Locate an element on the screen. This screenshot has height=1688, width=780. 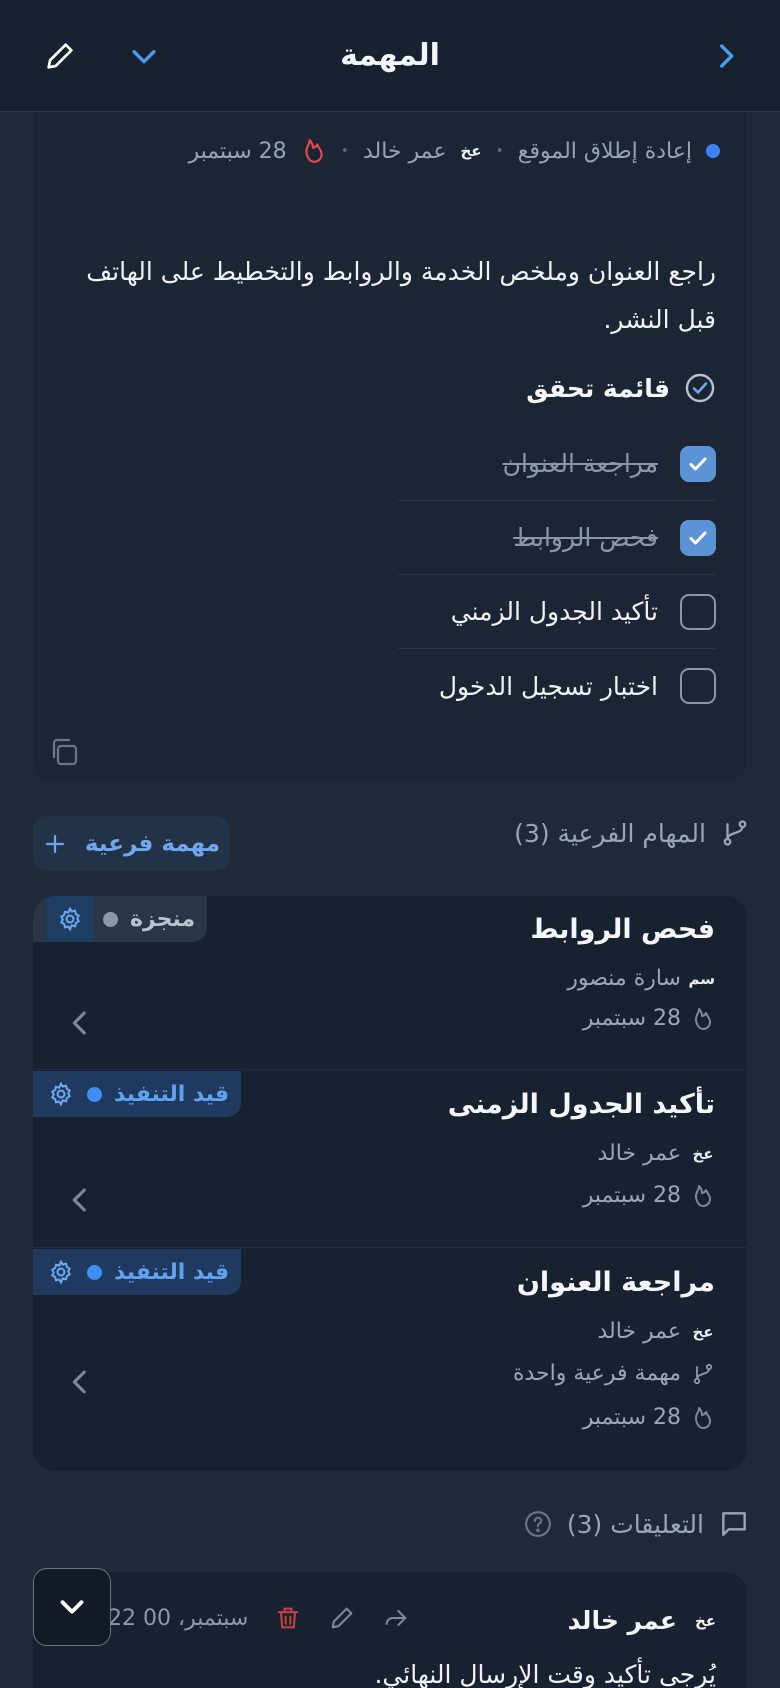
edit-button is located at coordinates (60, 56).